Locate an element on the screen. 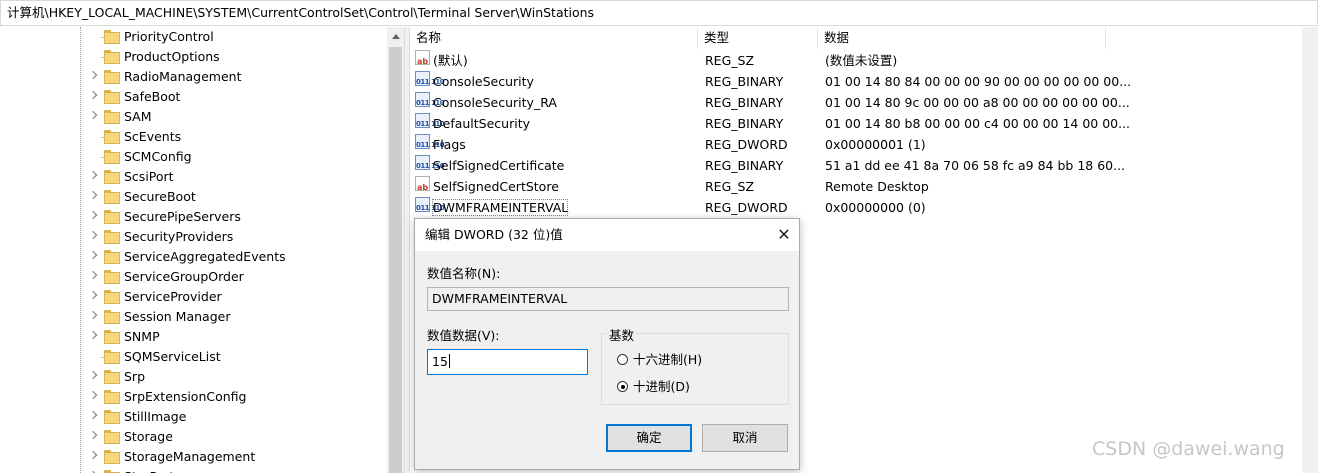 Image resolution: width=1320 pixels, height=473 pixels. value-row: 011 110 Flags REG_DWORD 0x00000001 (1) is located at coordinates (760, 144).